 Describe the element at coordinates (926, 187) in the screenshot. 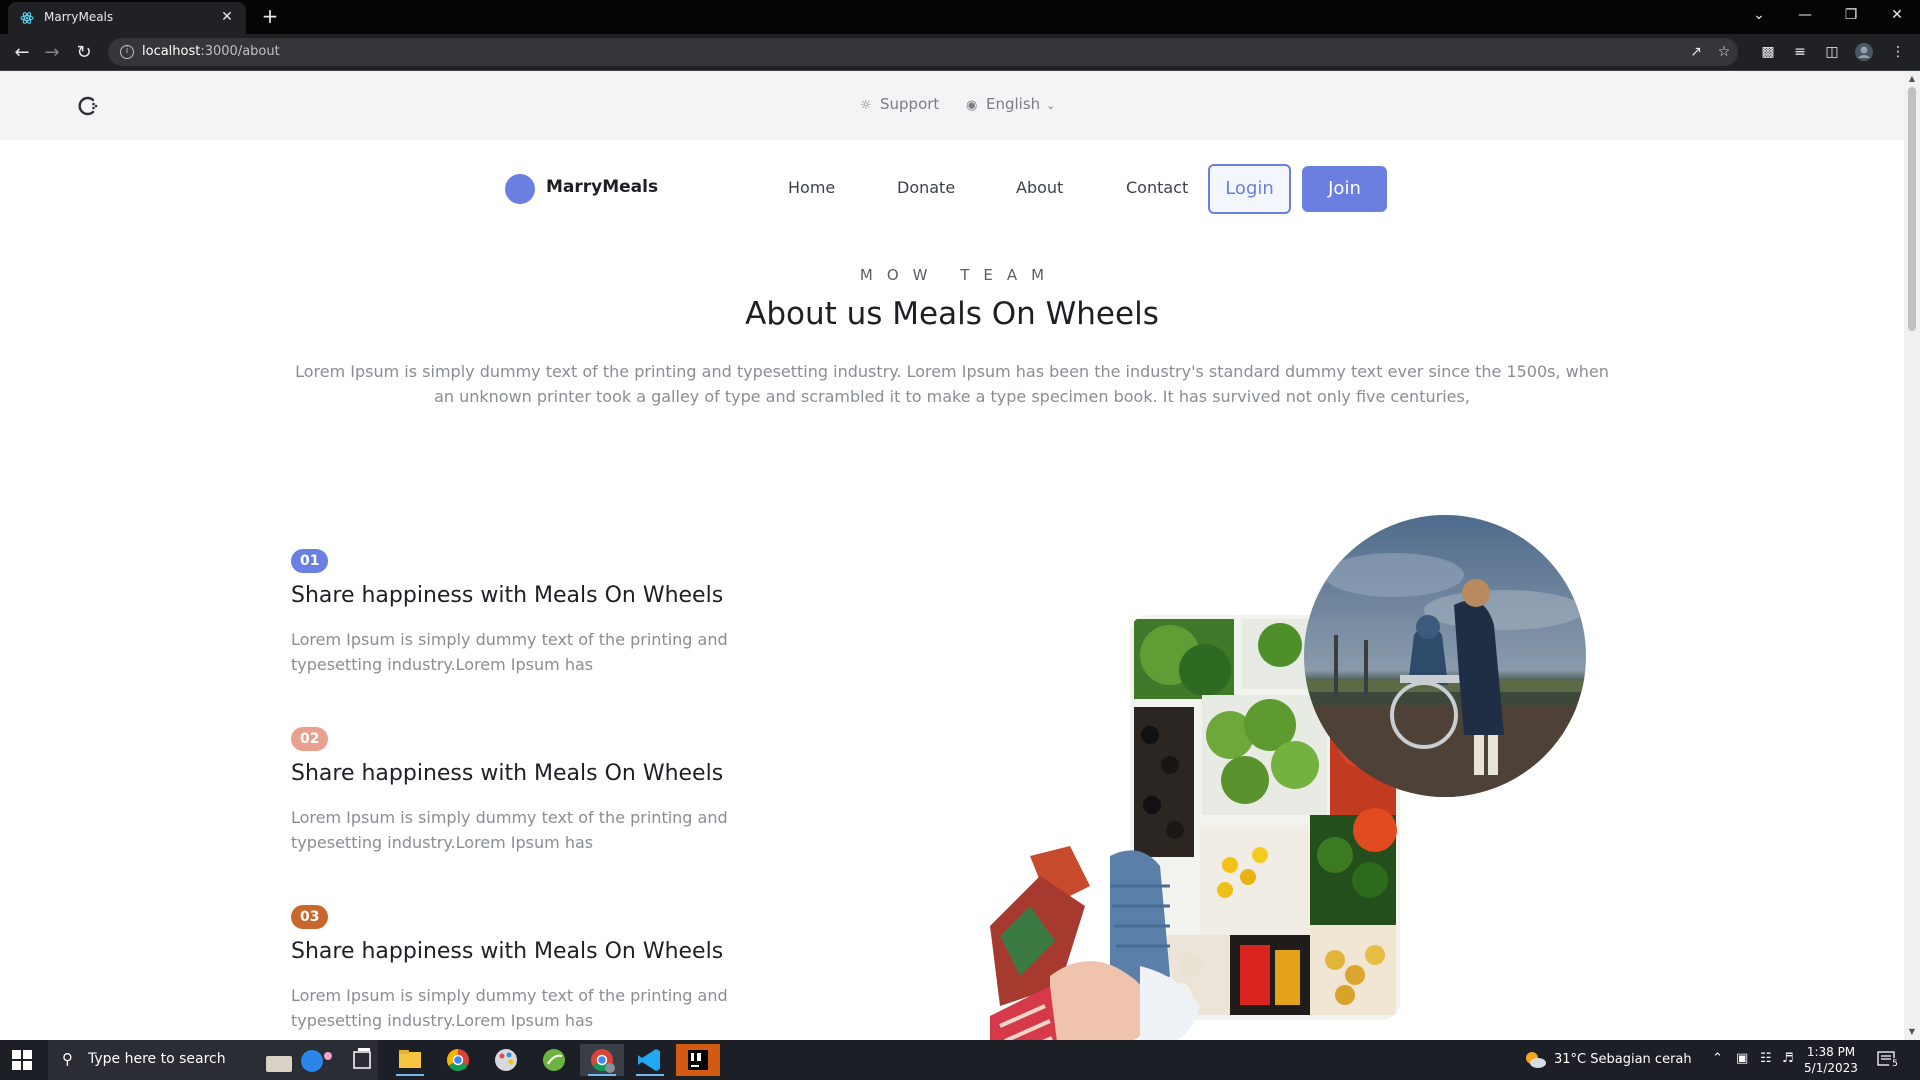

I see `nav-donate: Donate` at that location.